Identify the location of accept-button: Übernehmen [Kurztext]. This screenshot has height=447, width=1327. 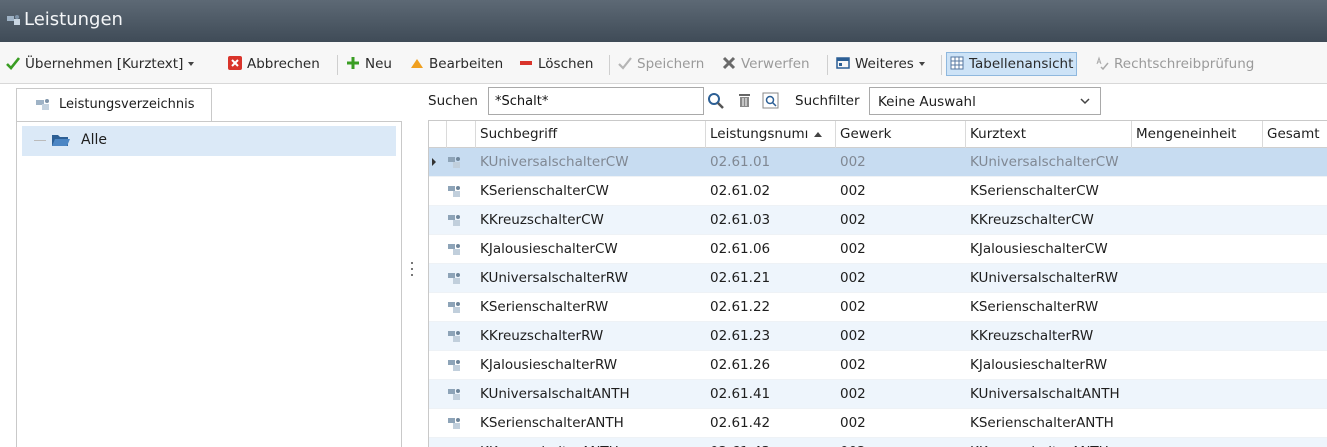
(100, 64).